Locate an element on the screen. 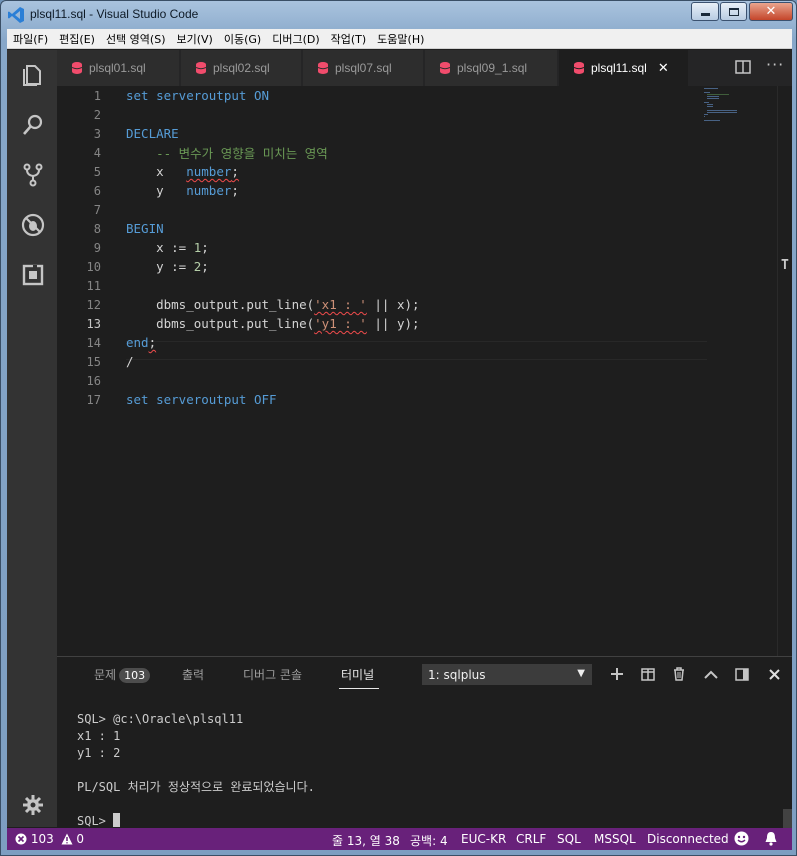 Image resolution: width=797 pixels, height=856 pixels. tab-plsql01: plsql01.sql is located at coordinates (118, 68).